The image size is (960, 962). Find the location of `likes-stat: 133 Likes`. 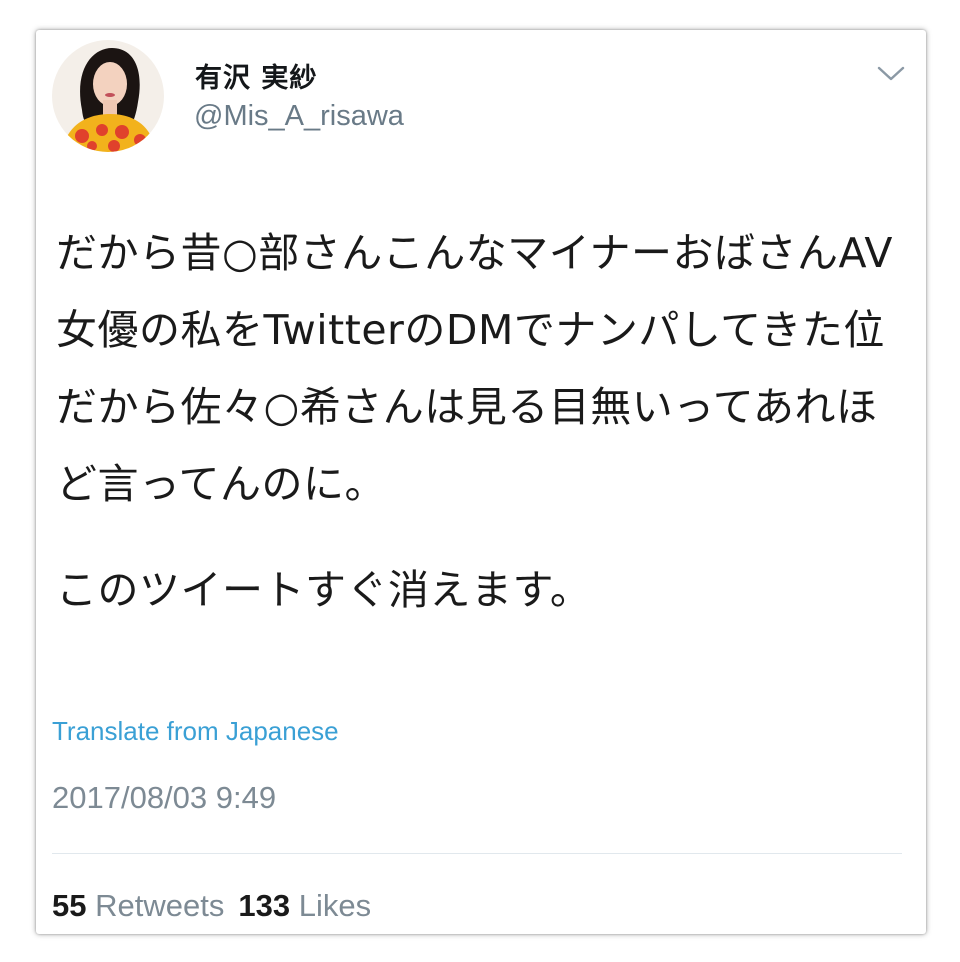

likes-stat: 133 Likes is located at coordinates (304, 905).